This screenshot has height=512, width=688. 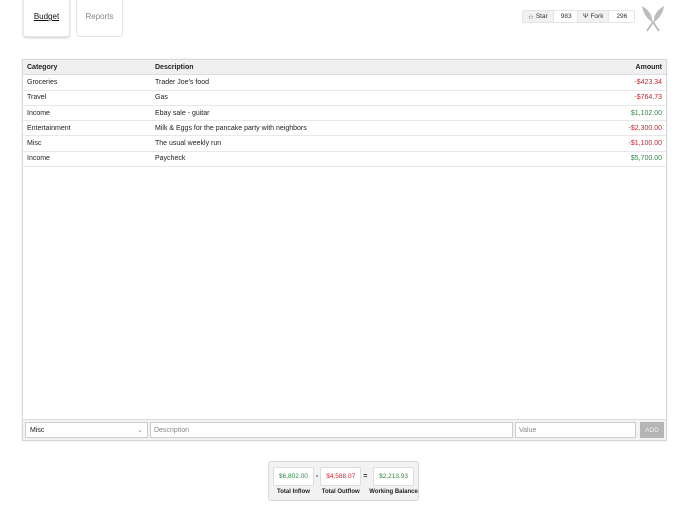 What do you see at coordinates (293, 492) in the screenshot?
I see `total-inflow-label: Total Inflow` at bounding box center [293, 492].